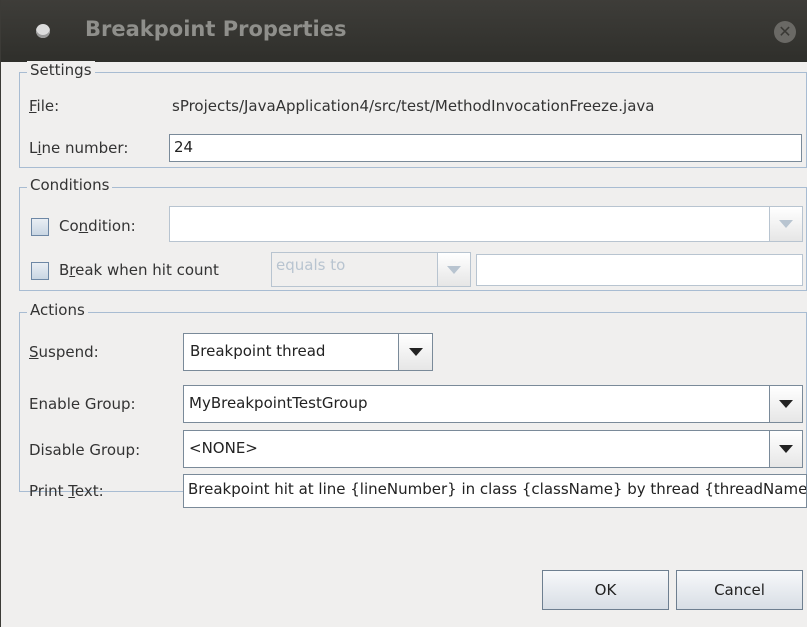 The width and height of the screenshot is (808, 627). What do you see at coordinates (739, 590) in the screenshot?
I see `cancel-button: Cancel` at bounding box center [739, 590].